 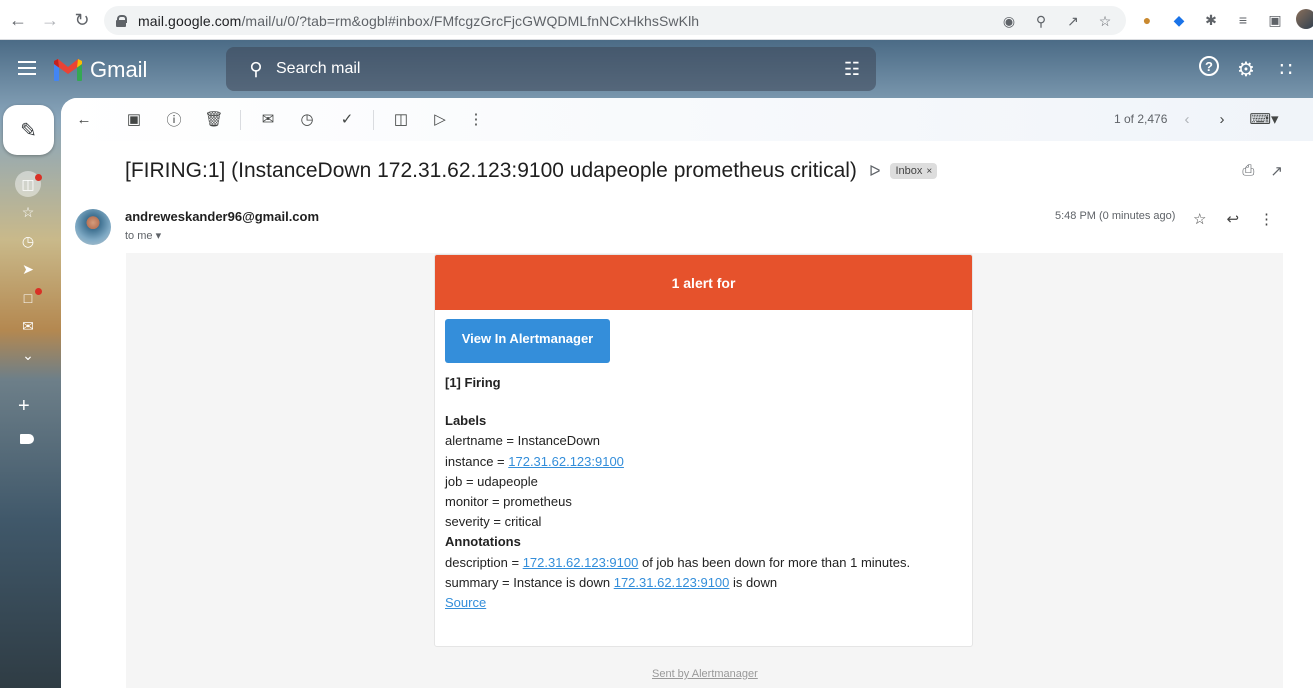 I want to click on star-icon: ☆, so click(x=1199, y=219).